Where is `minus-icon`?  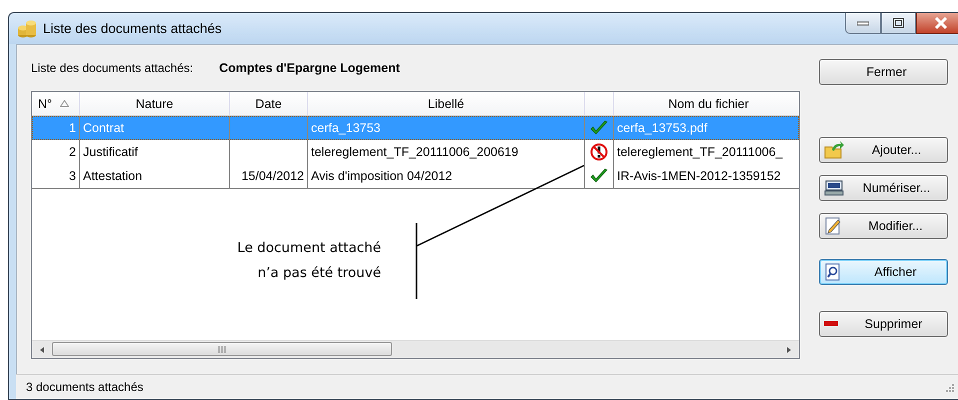 minus-icon is located at coordinates (831, 324).